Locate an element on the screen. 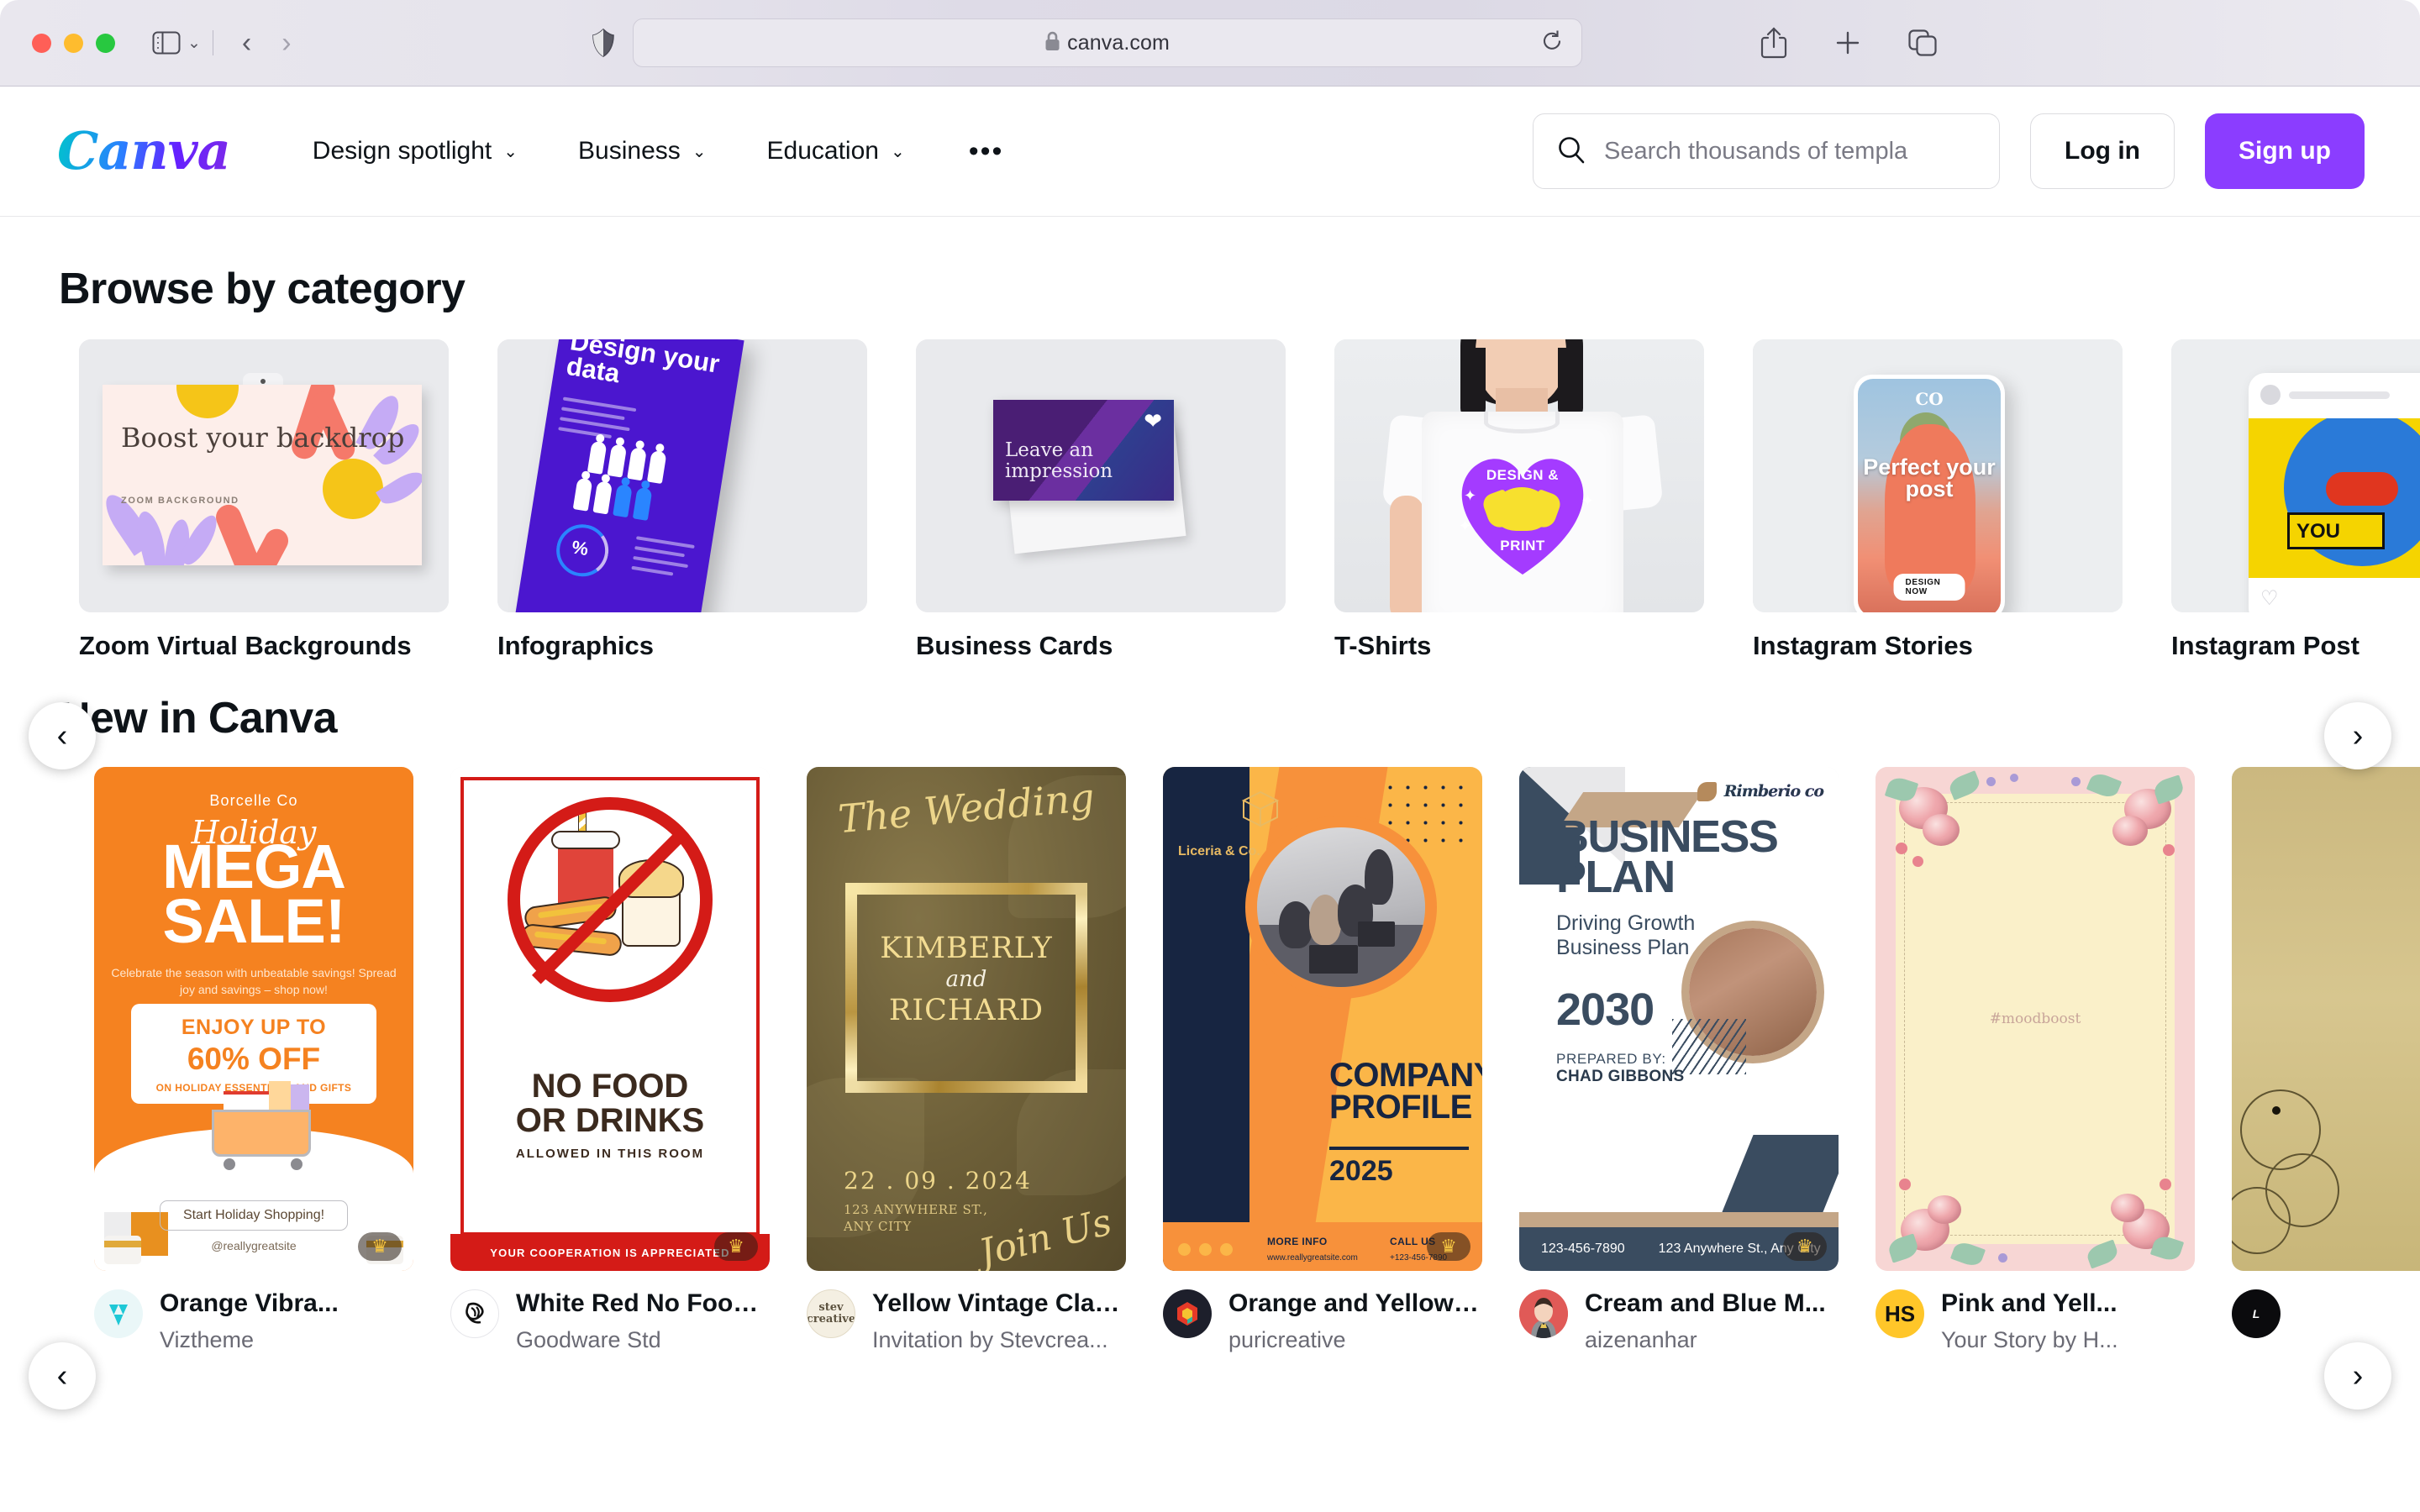 This screenshot has height=1512, width=2420. art-names: KIMBERLY and RICHARD is located at coordinates (966, 979).